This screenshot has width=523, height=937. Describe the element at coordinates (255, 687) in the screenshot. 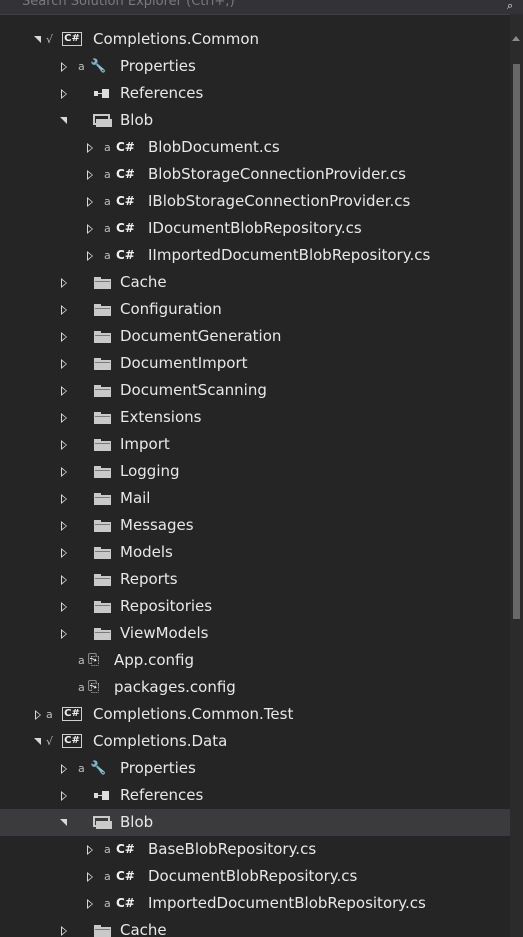

I see `tree-item-packages-config: a ⎘ packages.config` at that location.